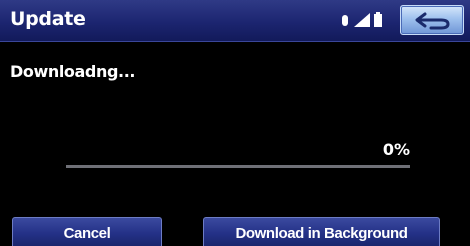 The height and width of the screenshot is (246, 470). What do you see at coordinates (48, 19) in the screenshot?
I see `page-title: Update` at bounding box center [48, 19].